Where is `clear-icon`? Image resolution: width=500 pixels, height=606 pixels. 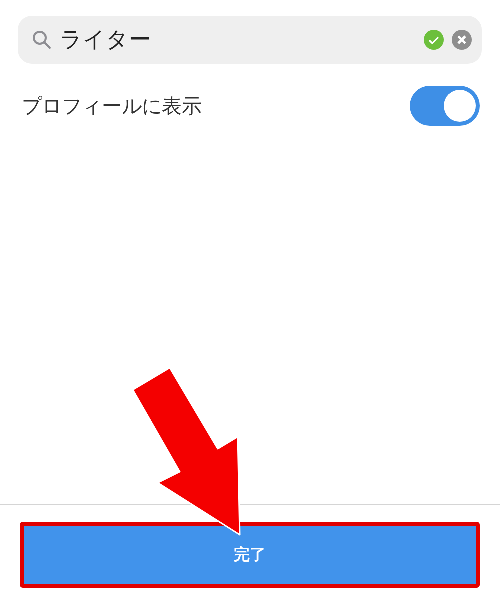 clear-icon is located at coordinates (462, 40).